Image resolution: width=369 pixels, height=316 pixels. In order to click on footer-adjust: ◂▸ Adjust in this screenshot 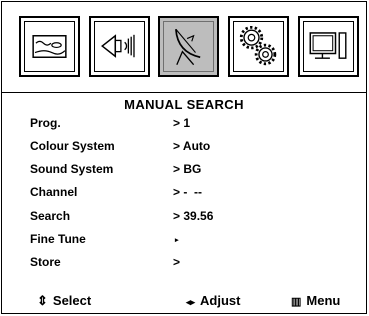, I will do `click(213, 300)`.